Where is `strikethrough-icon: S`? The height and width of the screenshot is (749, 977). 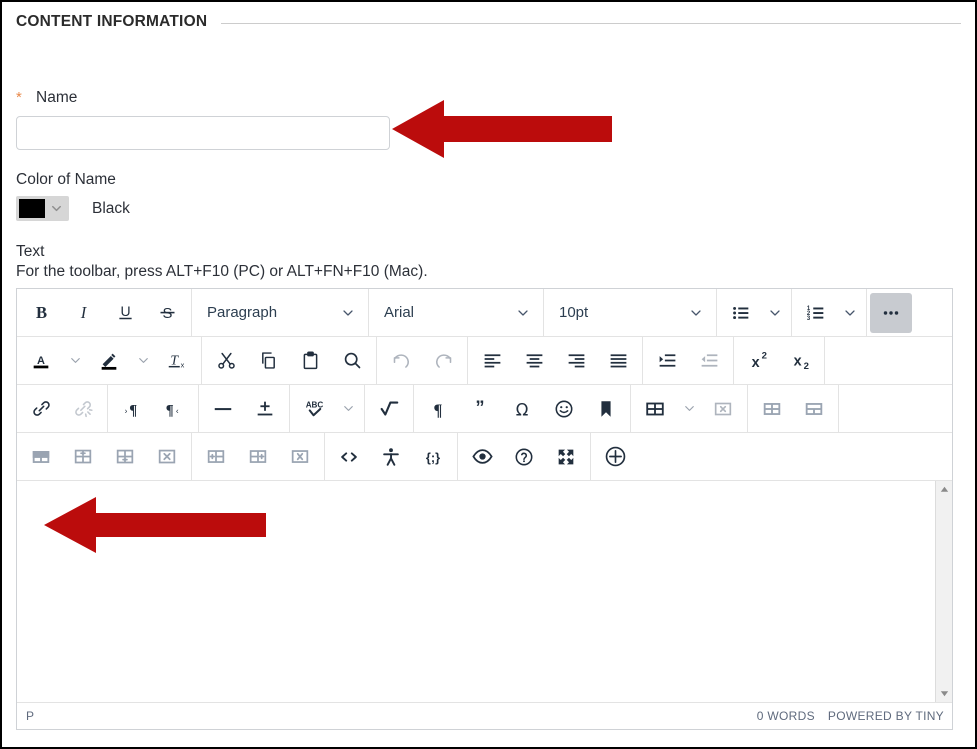
strikethrough-icon: S is located at coordinates (167, 313).